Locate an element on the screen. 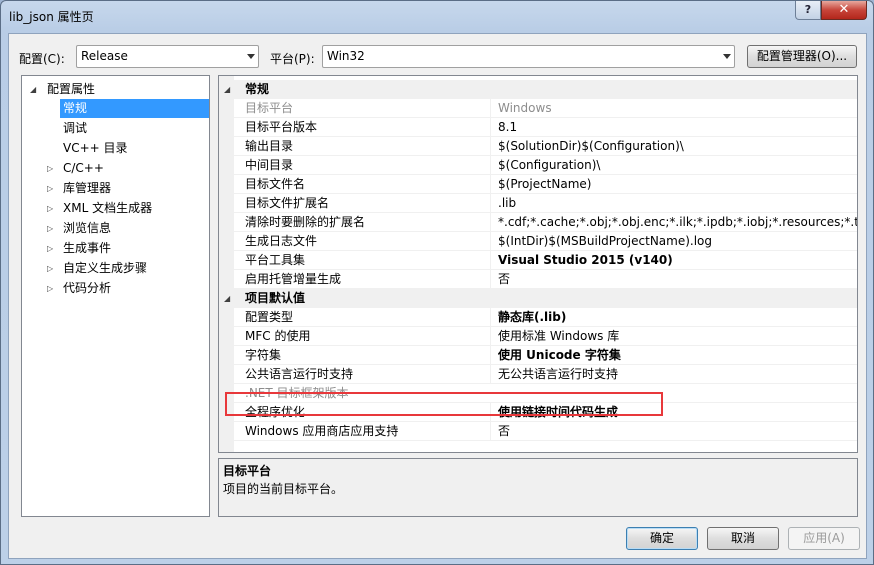  property-row-target-extension: 目标文件扩展名 .lib is located at coordinates (545, 203).